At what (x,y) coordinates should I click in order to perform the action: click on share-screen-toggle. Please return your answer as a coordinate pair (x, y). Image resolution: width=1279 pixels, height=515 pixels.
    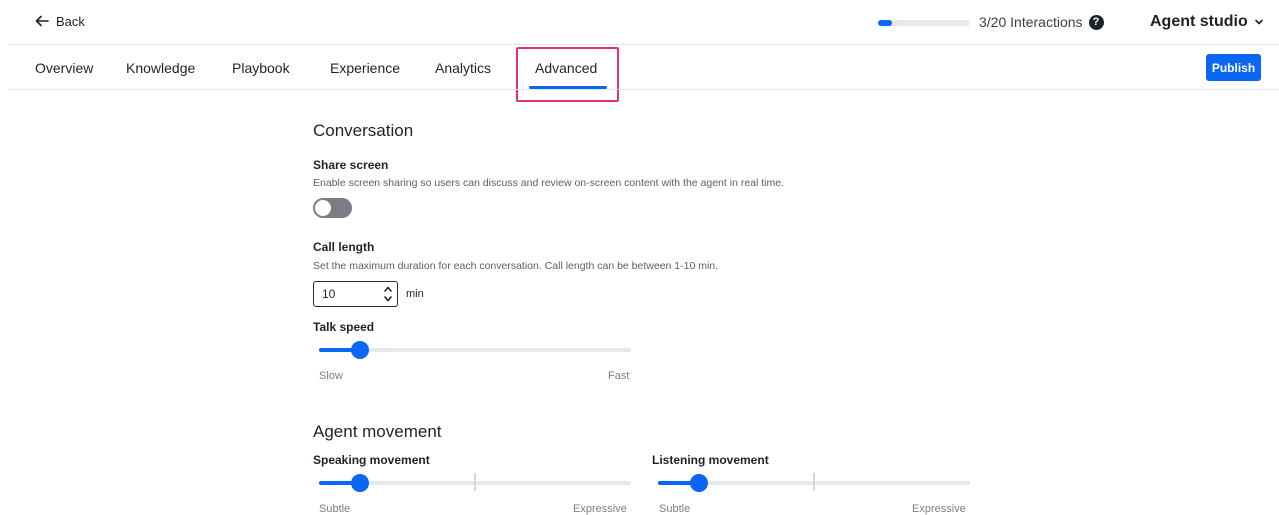
    Looking at the image, I should click on (332, 208).